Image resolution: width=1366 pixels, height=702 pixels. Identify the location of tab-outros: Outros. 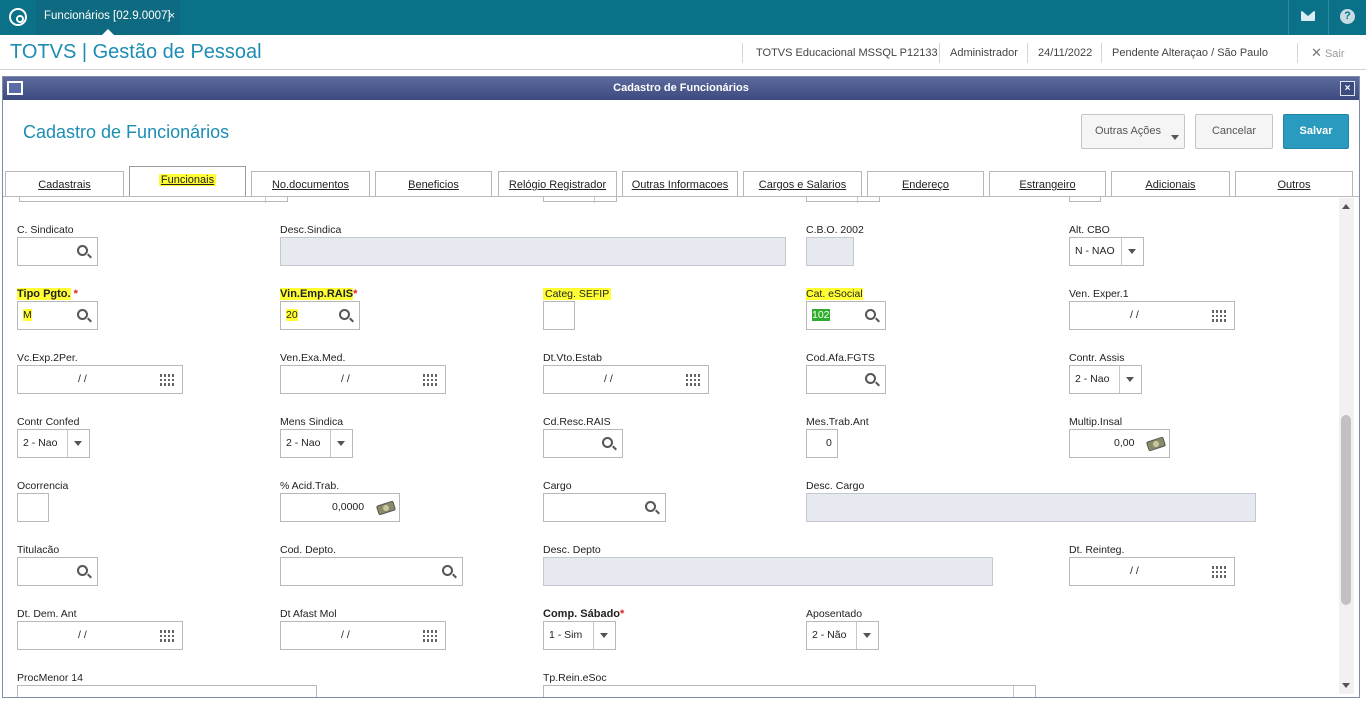
(1294, 183).